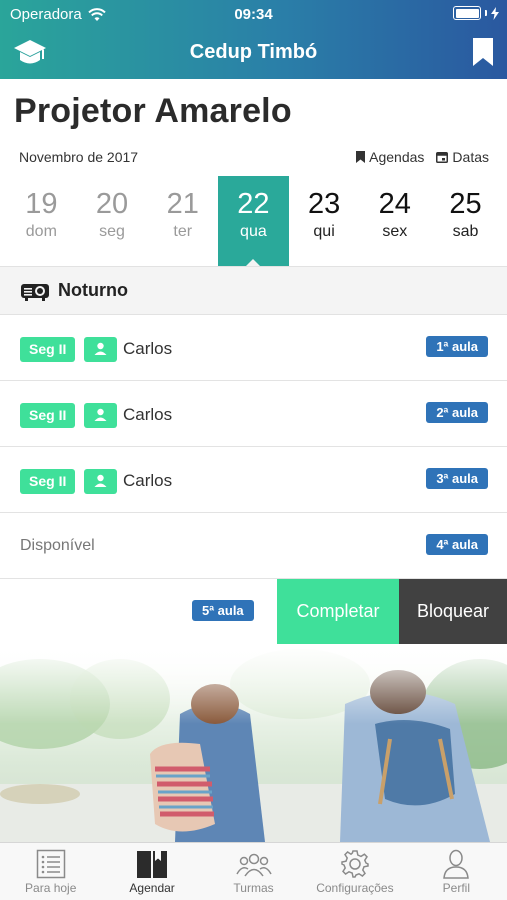  What do you see at coordinates (457, 478) in the screenshot?
I see `lesson-badge: 3ª aula` at bounding box center [457, 478].